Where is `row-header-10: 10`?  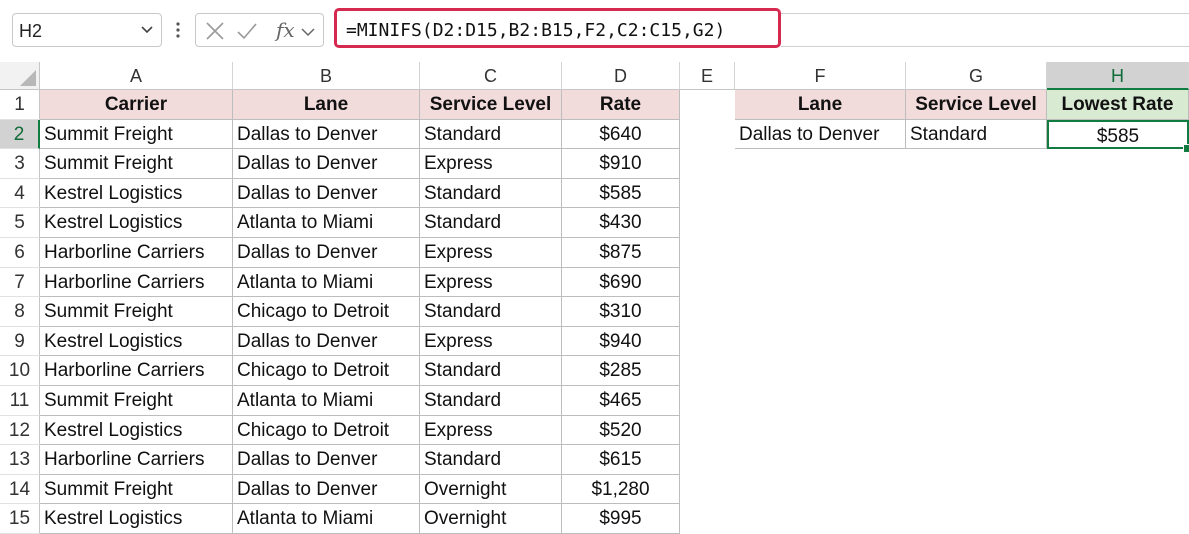 row-header-10: 10 is located at coordinates (20, 371).